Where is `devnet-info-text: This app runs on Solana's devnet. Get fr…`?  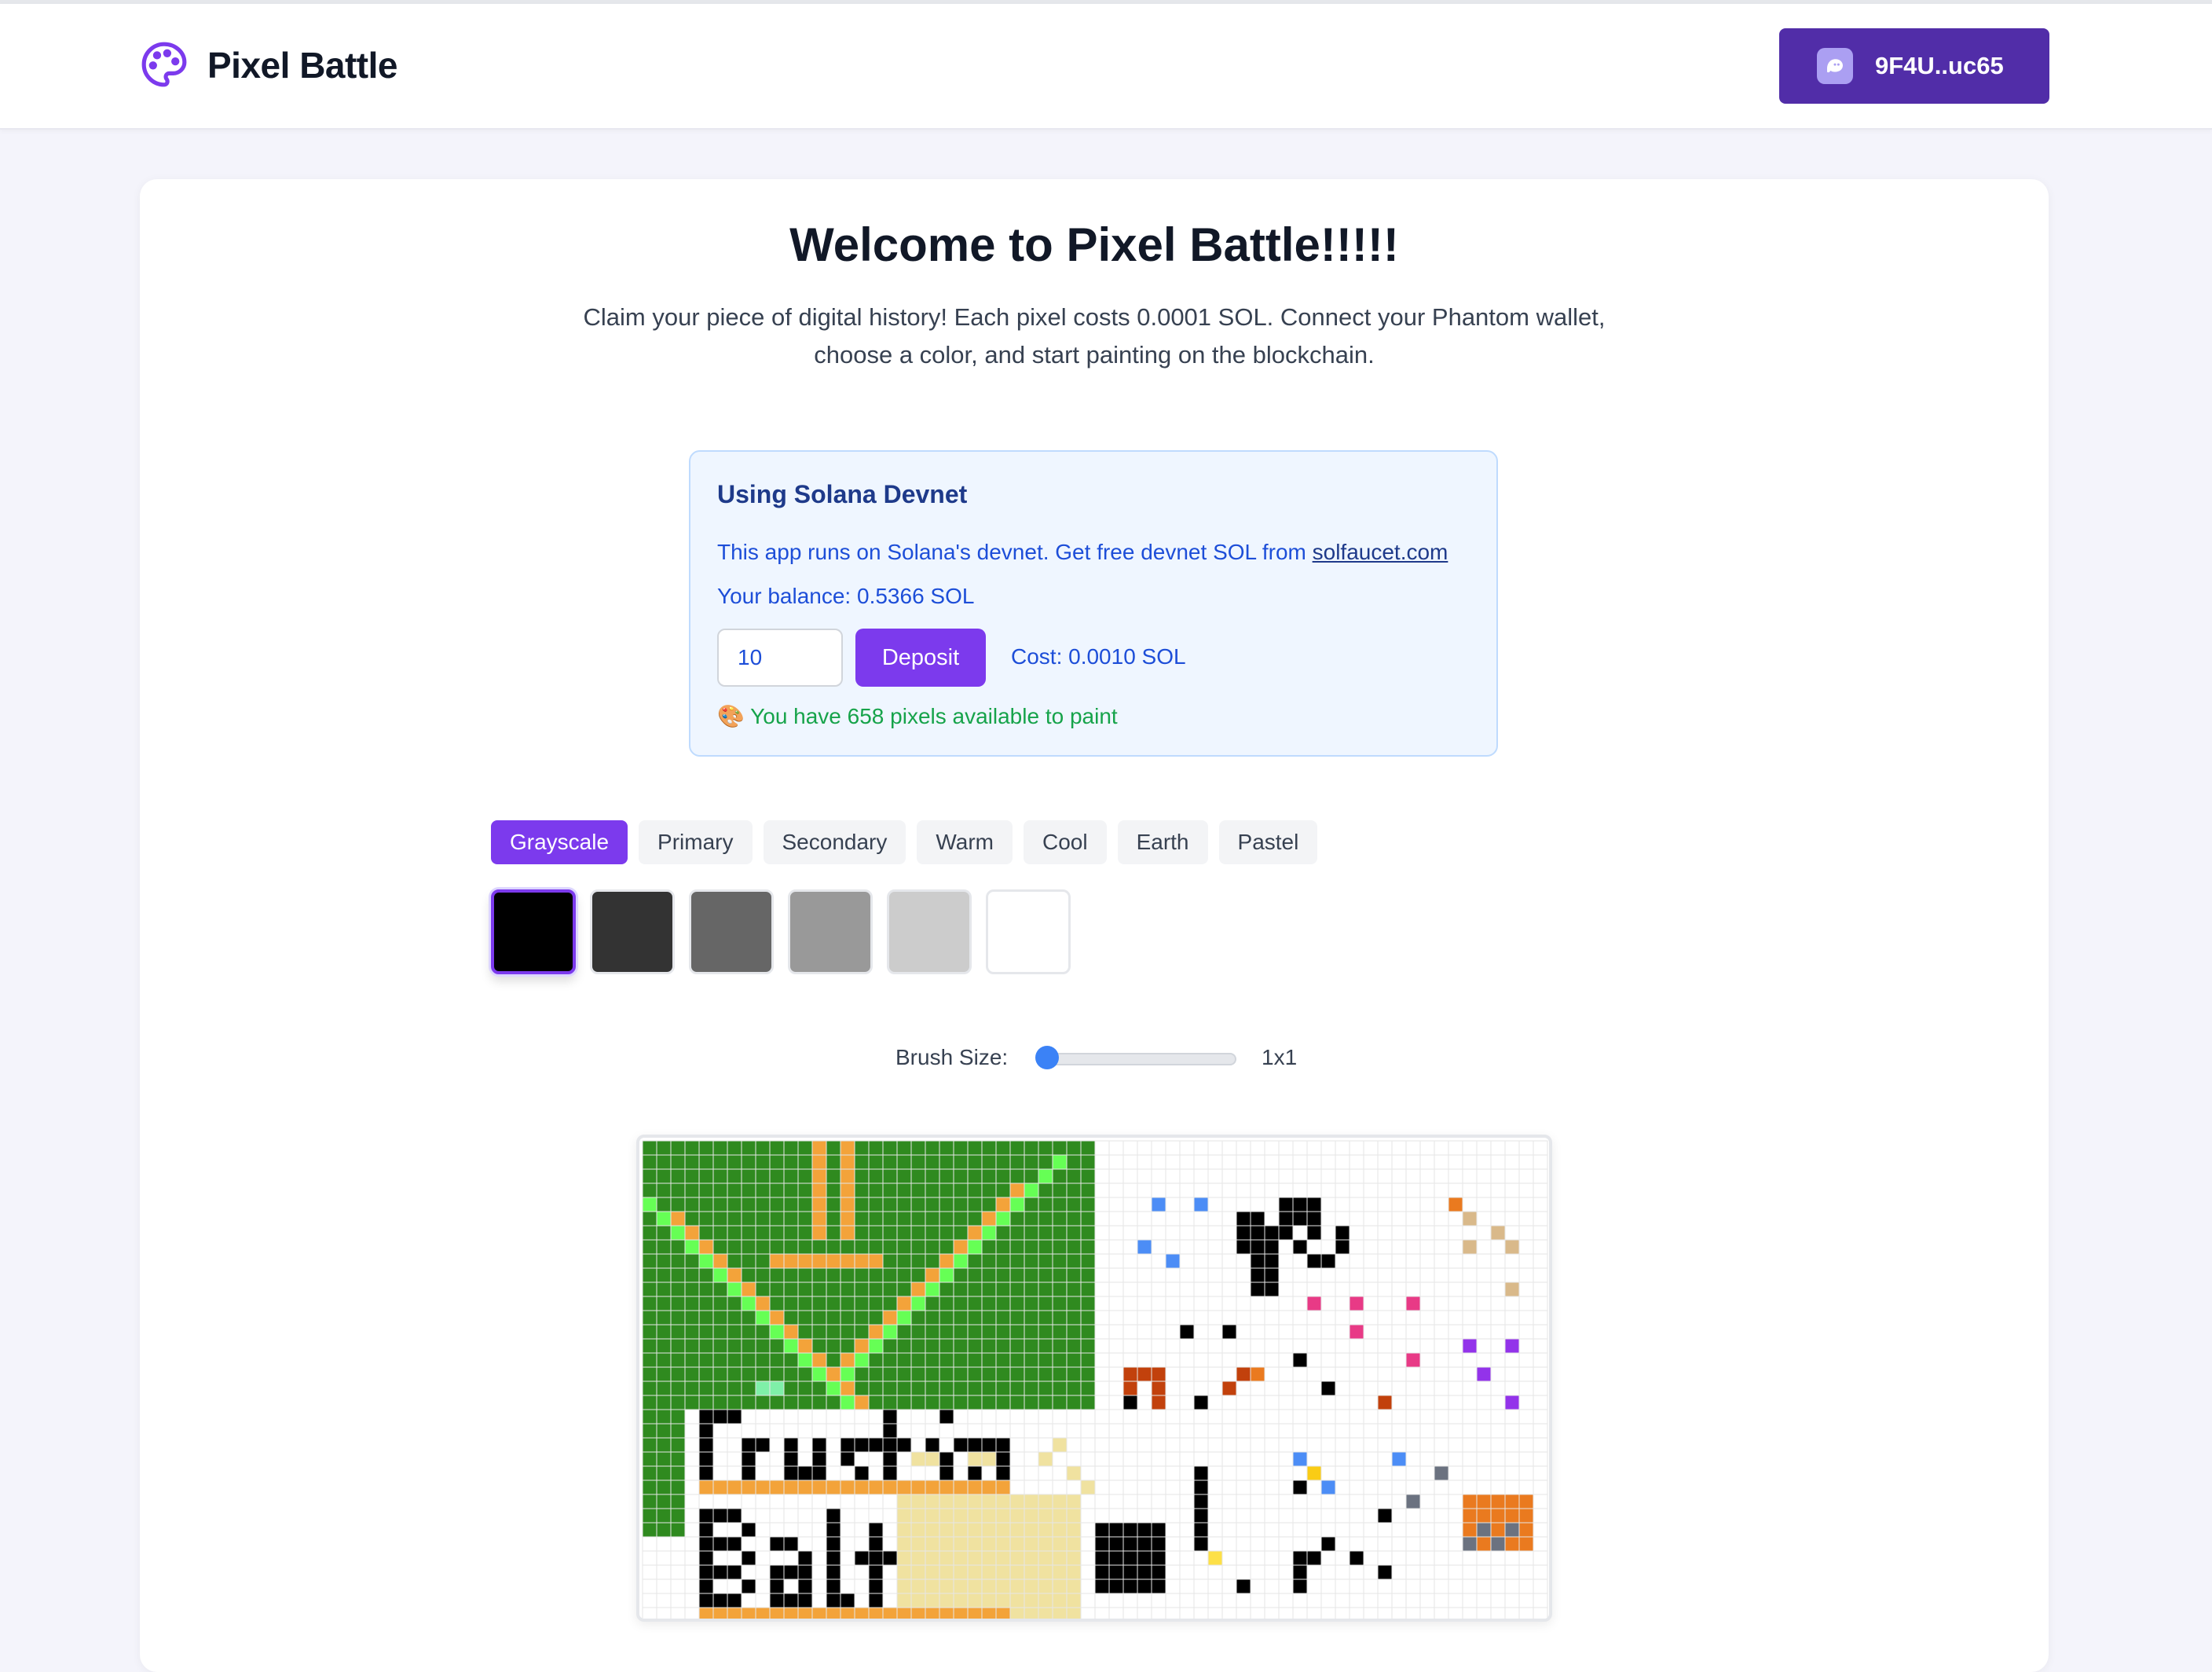
devnet-info-text: This app runs on Solana's devnet. Get fr… is located at coordinates (1015, 552).